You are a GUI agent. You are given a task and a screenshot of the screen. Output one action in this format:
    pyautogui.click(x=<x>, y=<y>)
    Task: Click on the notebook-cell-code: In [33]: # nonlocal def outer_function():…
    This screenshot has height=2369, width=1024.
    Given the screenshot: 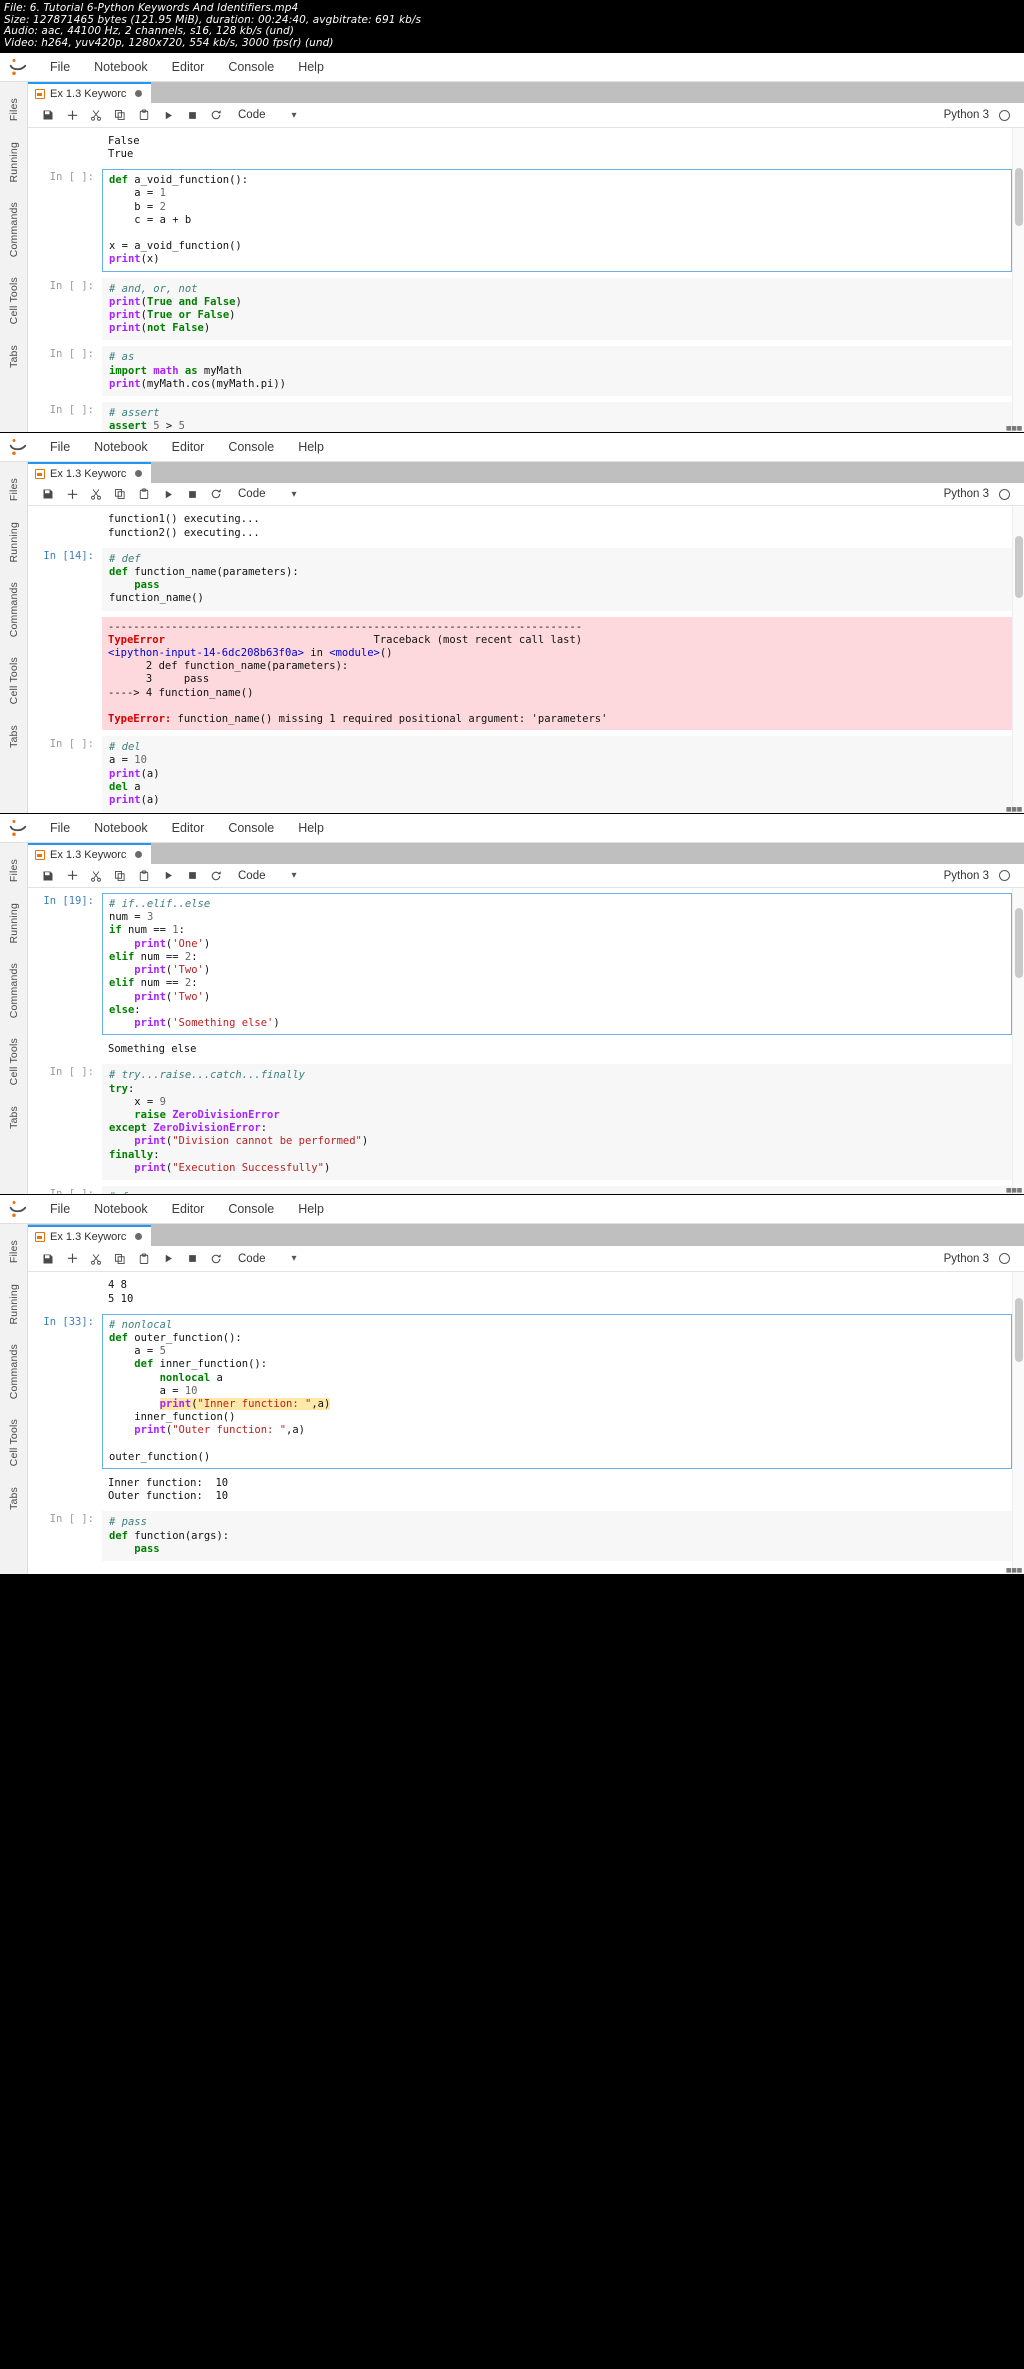 What is the action you would take?
    pyautogui.click(x=520, y=1391)
    